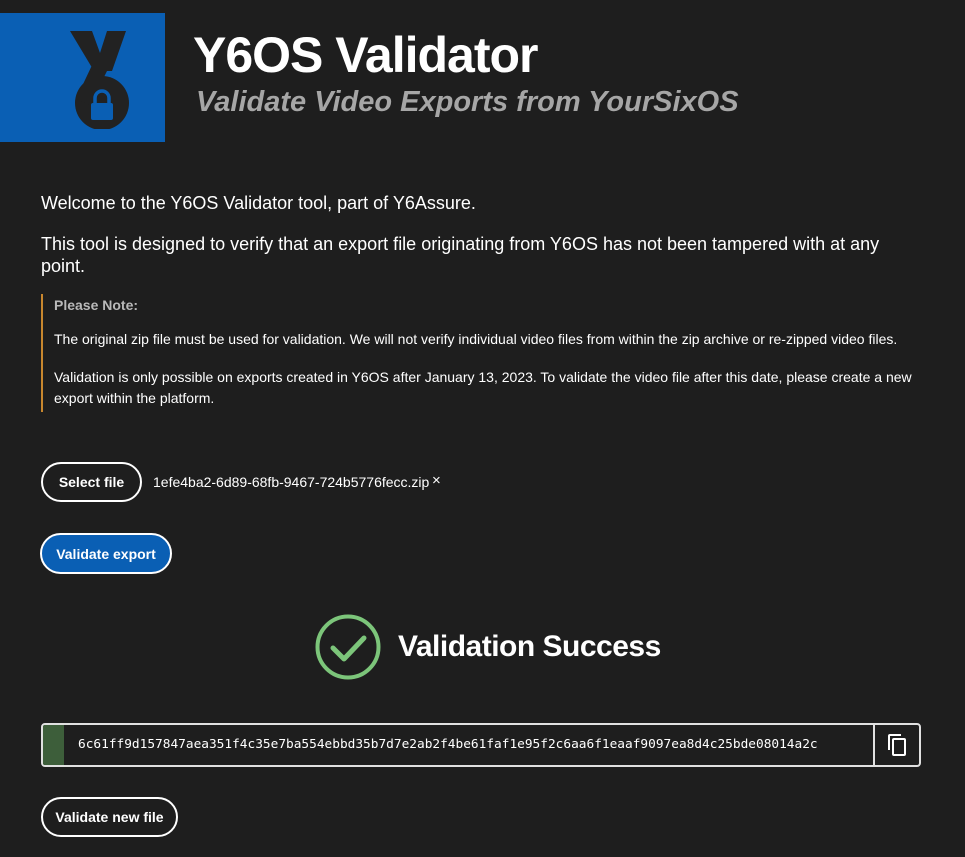 The image size is (965, 857). I want to click on validation-status: Validation Success, so click(529, 646).